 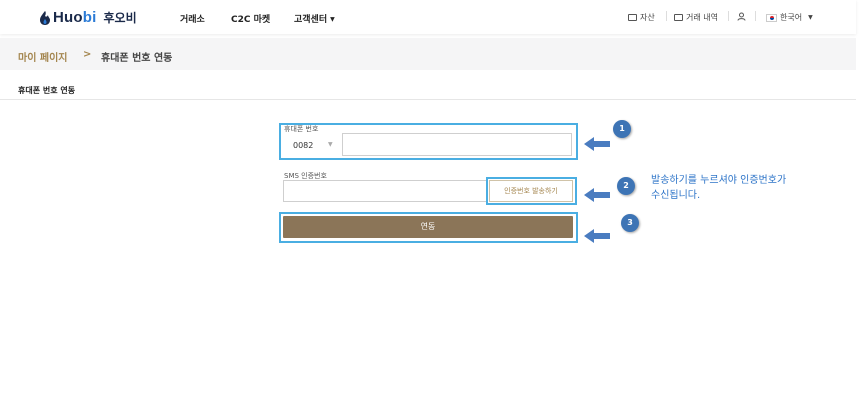 I want to click on language-label: 한국어, so click(x=791, y=17).